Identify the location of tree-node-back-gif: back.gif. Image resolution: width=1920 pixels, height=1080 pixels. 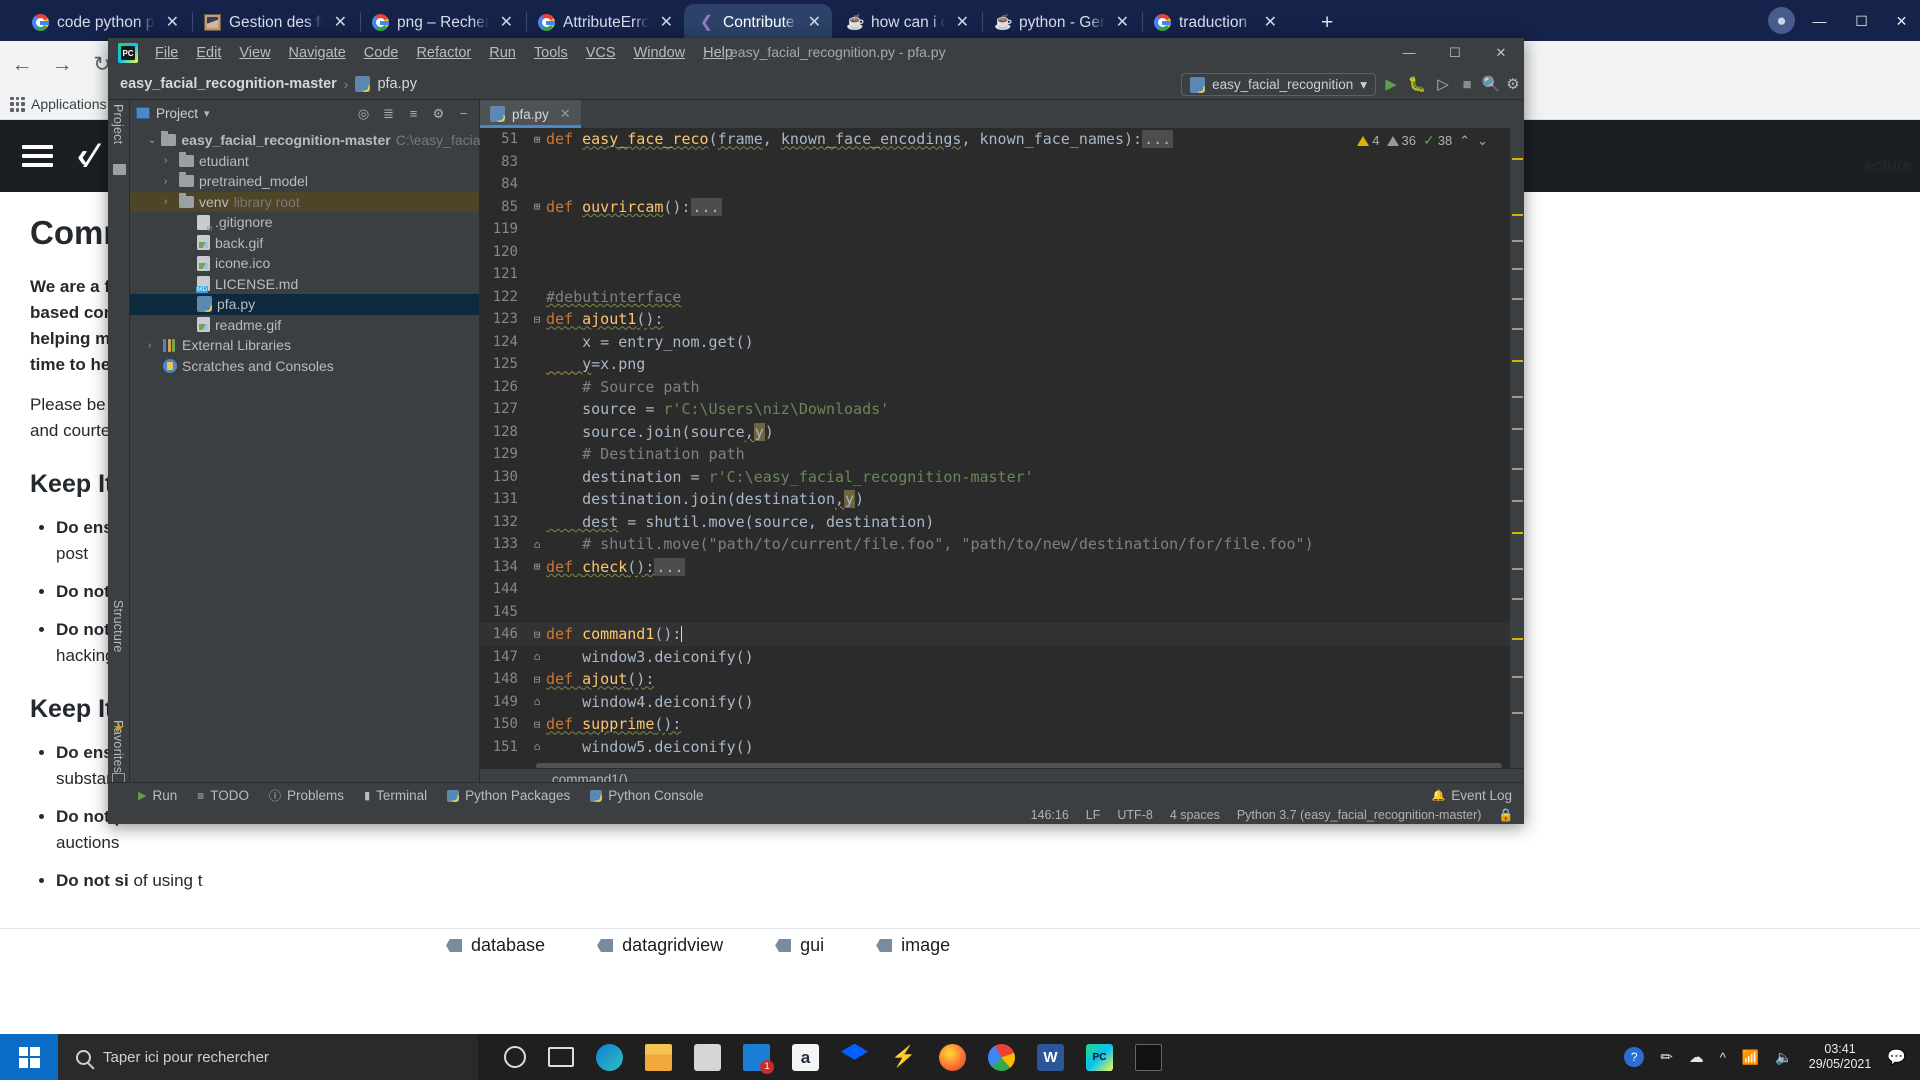
(304, 243).